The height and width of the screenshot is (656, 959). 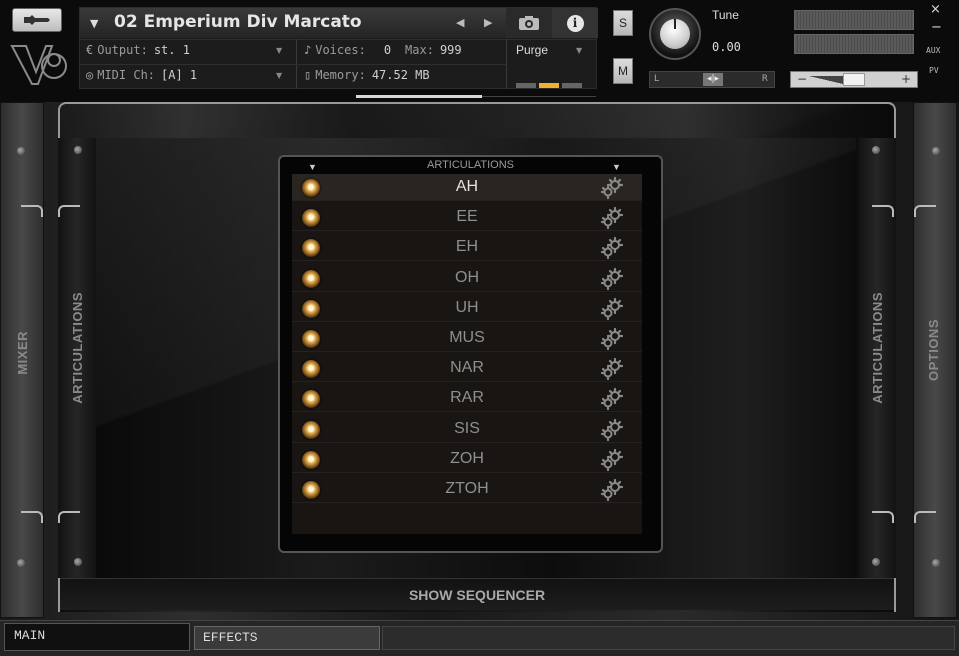 I want to click on articulation-row: ZOH, so click(x=467, y=459).